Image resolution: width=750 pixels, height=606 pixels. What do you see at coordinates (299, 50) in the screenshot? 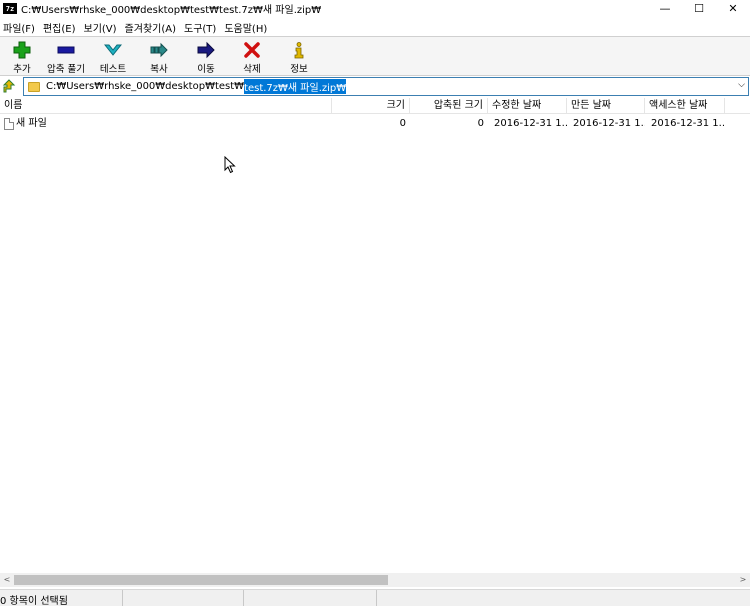
I see `info-icon` at bounding box center [299, 50].